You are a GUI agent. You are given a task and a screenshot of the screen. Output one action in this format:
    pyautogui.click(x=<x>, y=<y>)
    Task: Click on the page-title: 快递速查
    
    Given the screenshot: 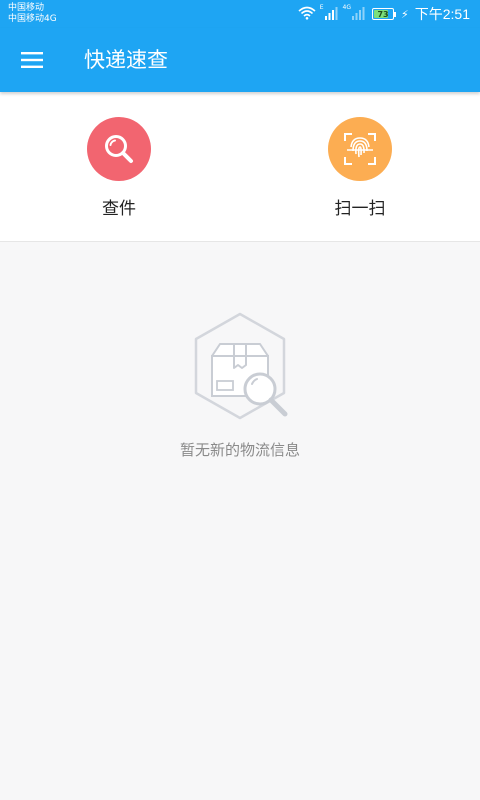 What is the action you would take?
    pyautogui.click(x=126, y=60)
    